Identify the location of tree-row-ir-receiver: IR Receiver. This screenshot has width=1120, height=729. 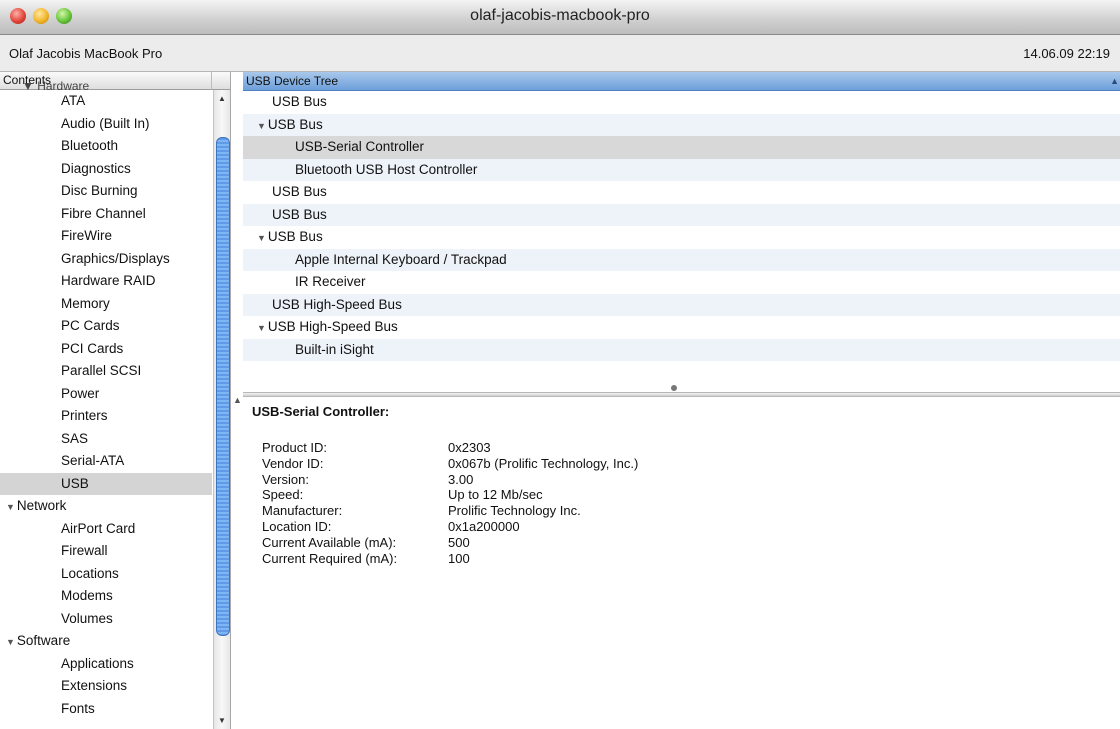
(681, 282).